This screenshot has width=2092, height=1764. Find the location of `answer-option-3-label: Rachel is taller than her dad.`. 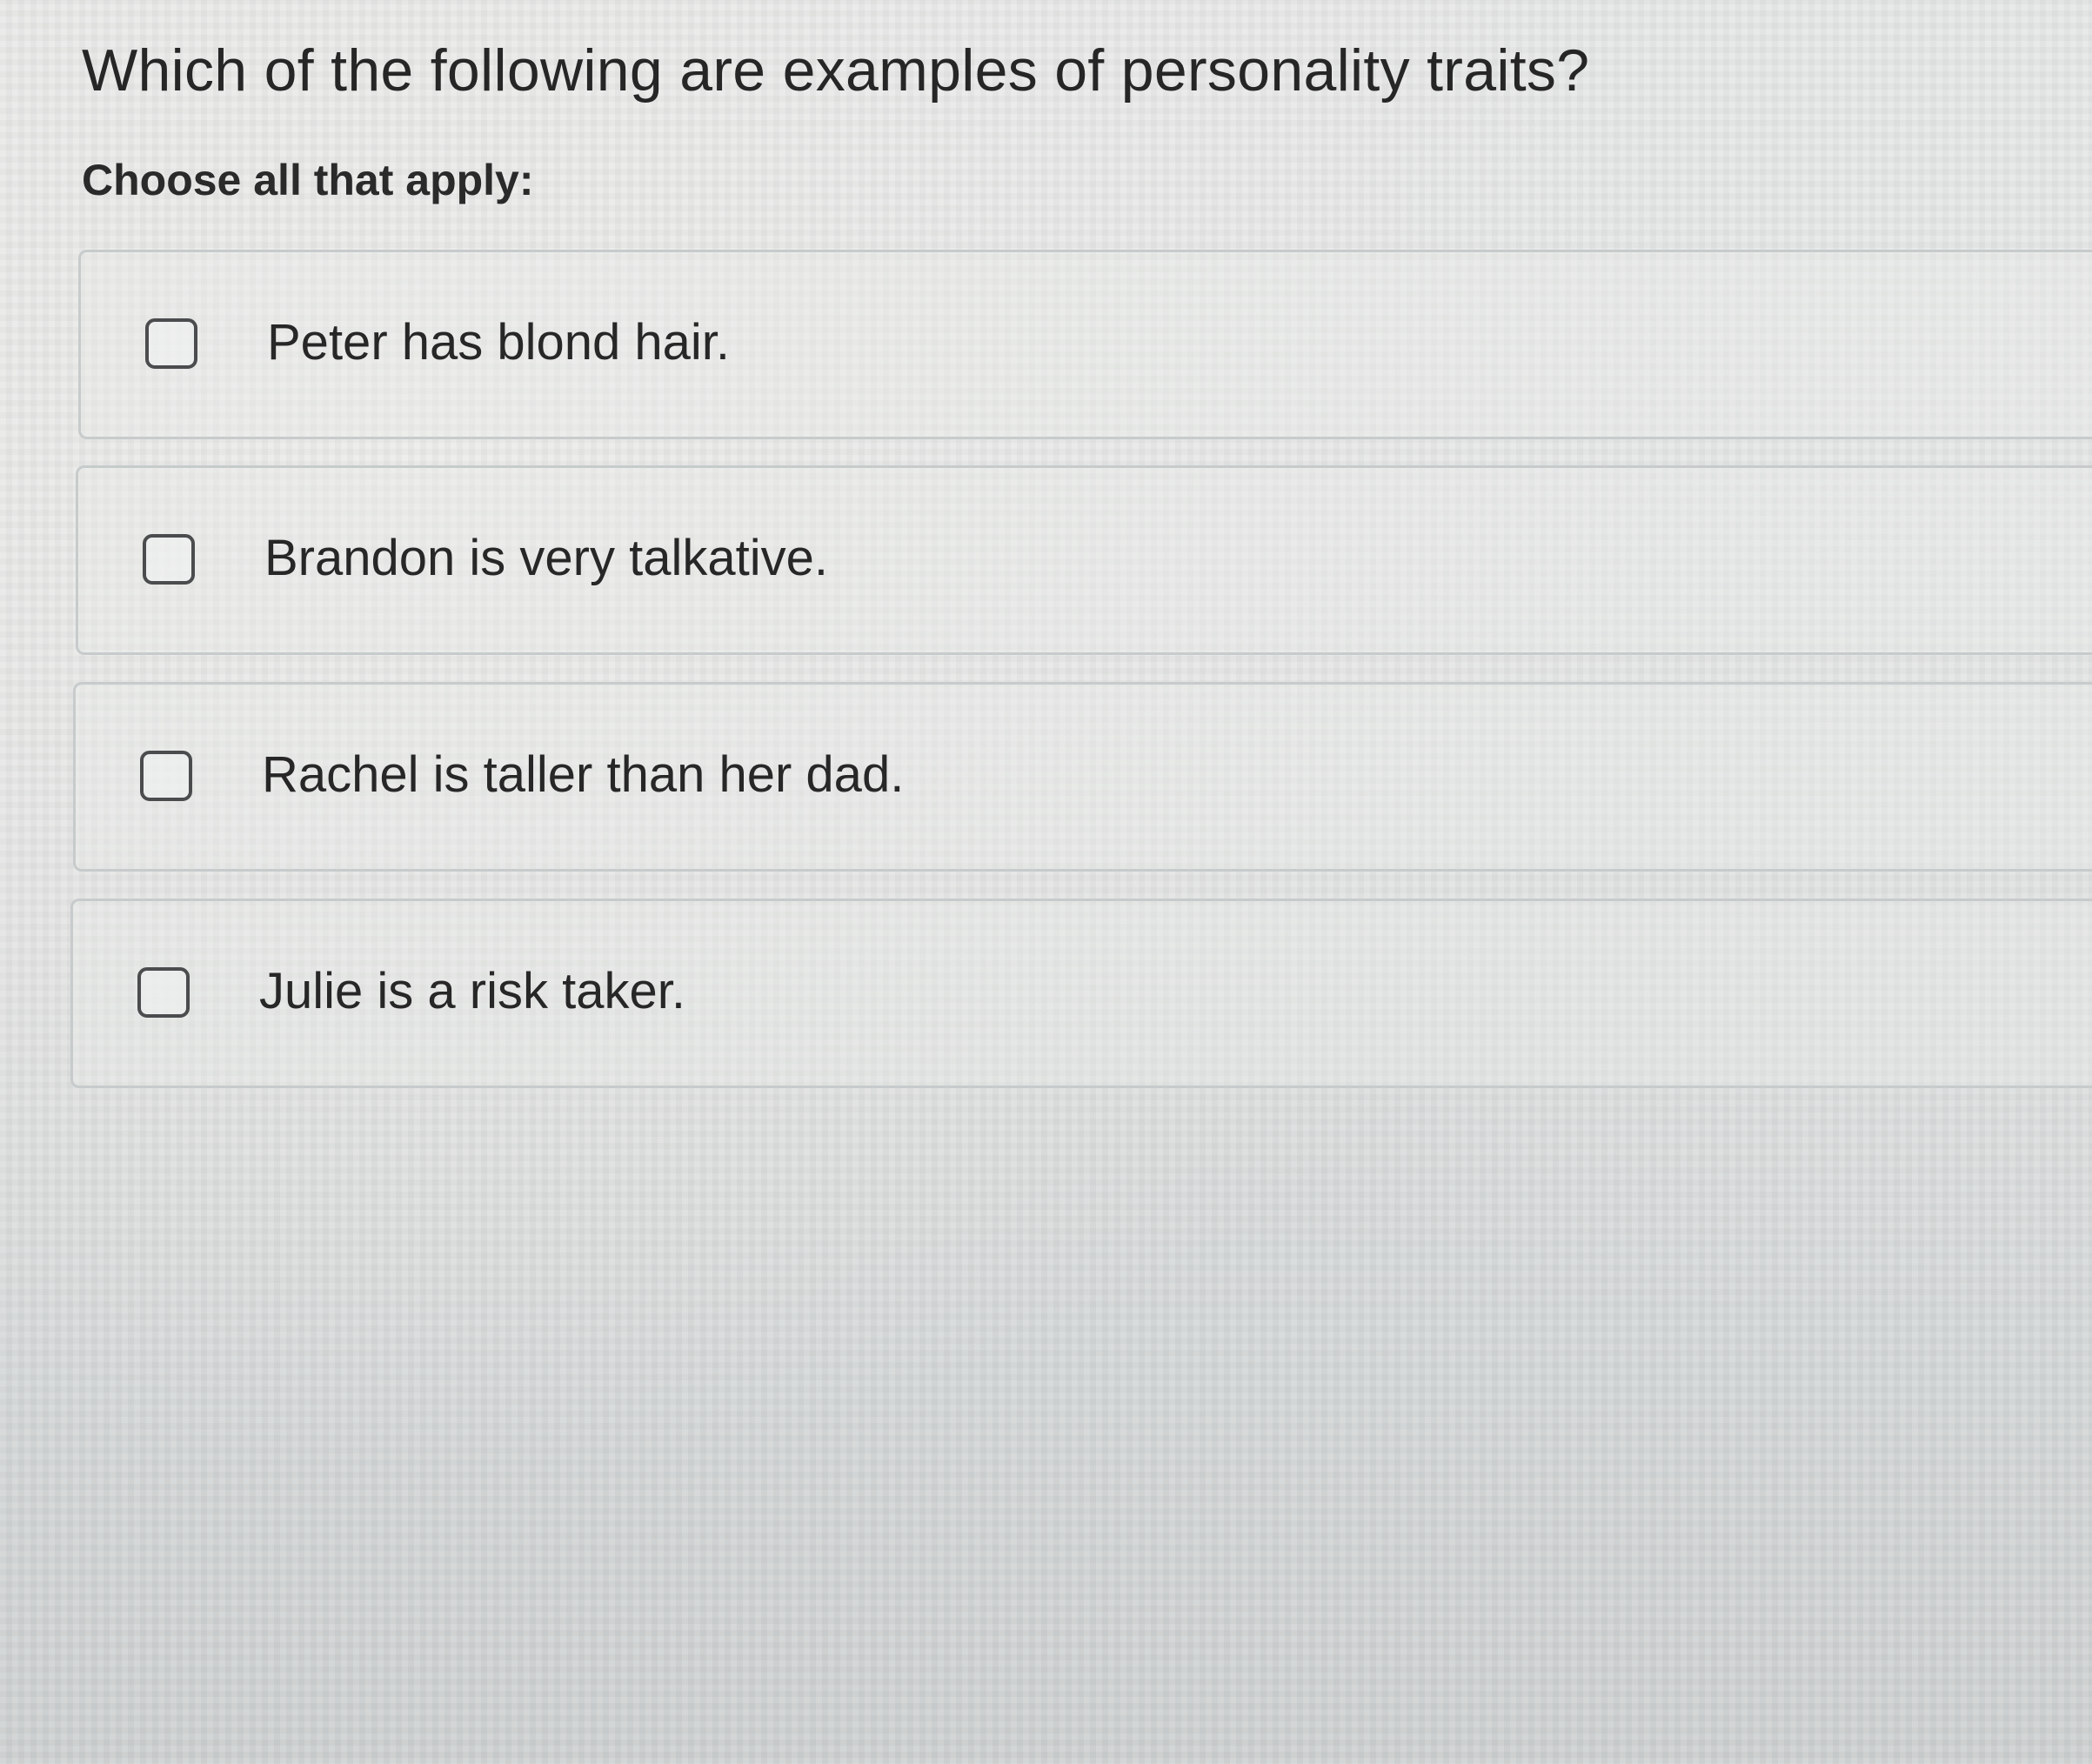

answer-option-3-label: Rachel is taller than her dad. is located at coordinates (583, 774).